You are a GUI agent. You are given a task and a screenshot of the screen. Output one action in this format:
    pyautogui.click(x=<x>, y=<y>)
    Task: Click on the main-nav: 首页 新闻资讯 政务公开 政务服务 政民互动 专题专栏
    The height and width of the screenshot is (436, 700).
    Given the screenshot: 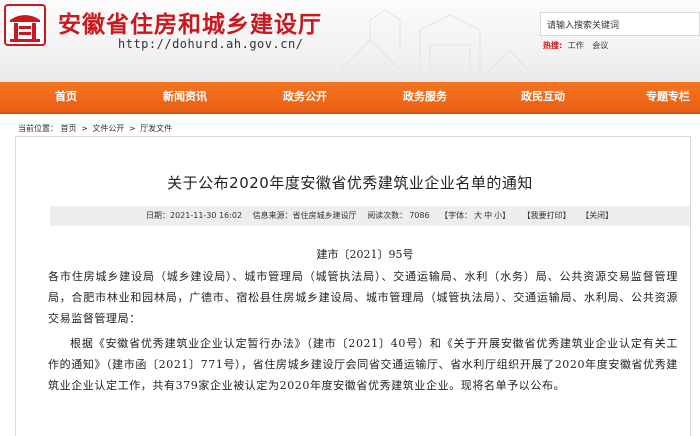 What is the action you would take?
    pyautogui.click(x=350, y=98)
    